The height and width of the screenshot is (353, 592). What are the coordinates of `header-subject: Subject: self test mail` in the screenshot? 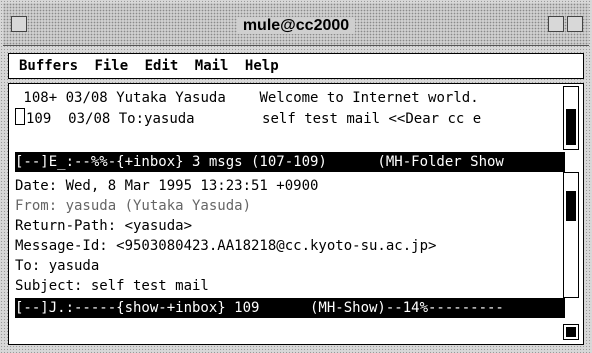 It's located at (112, 286).